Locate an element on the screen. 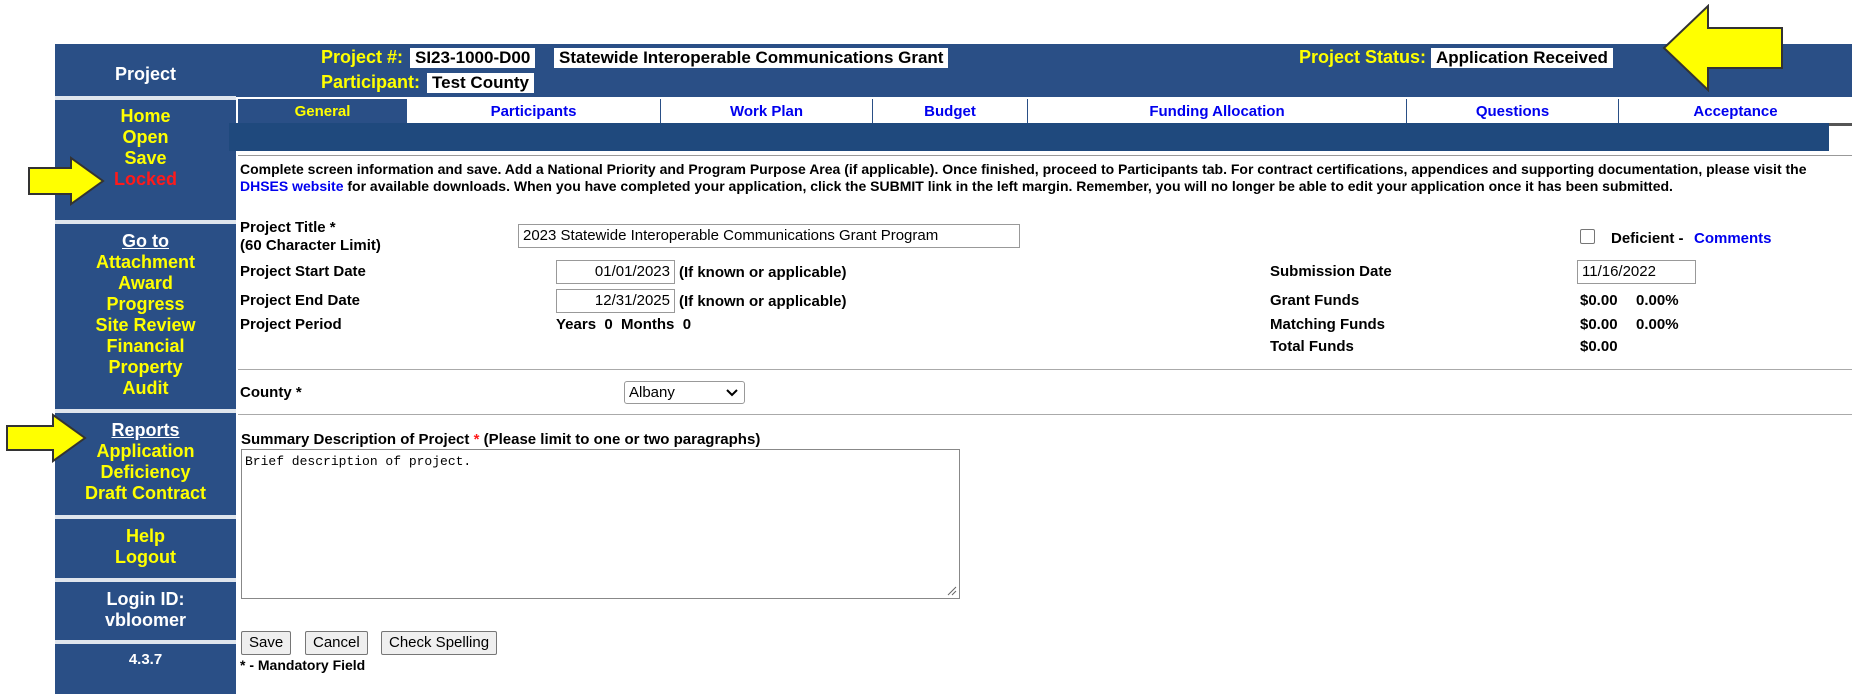 The width and height of the screenshot is (1852, 694). start-date-hint: (If known or applicable) is located at coordinates (763, 272).